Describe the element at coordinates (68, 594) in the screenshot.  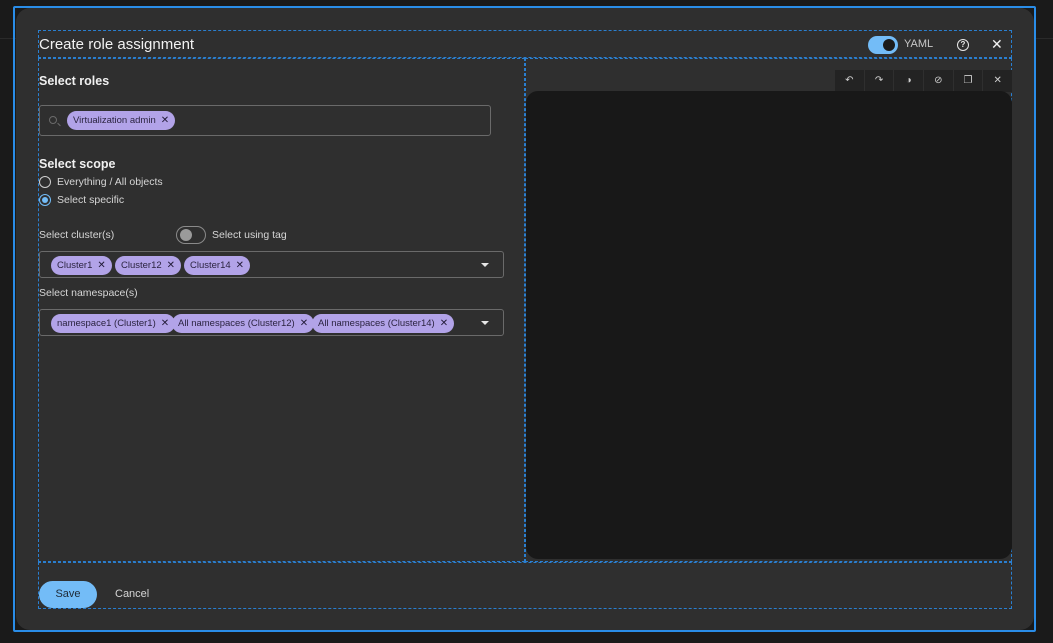
I see `save-button: Save` at that location.